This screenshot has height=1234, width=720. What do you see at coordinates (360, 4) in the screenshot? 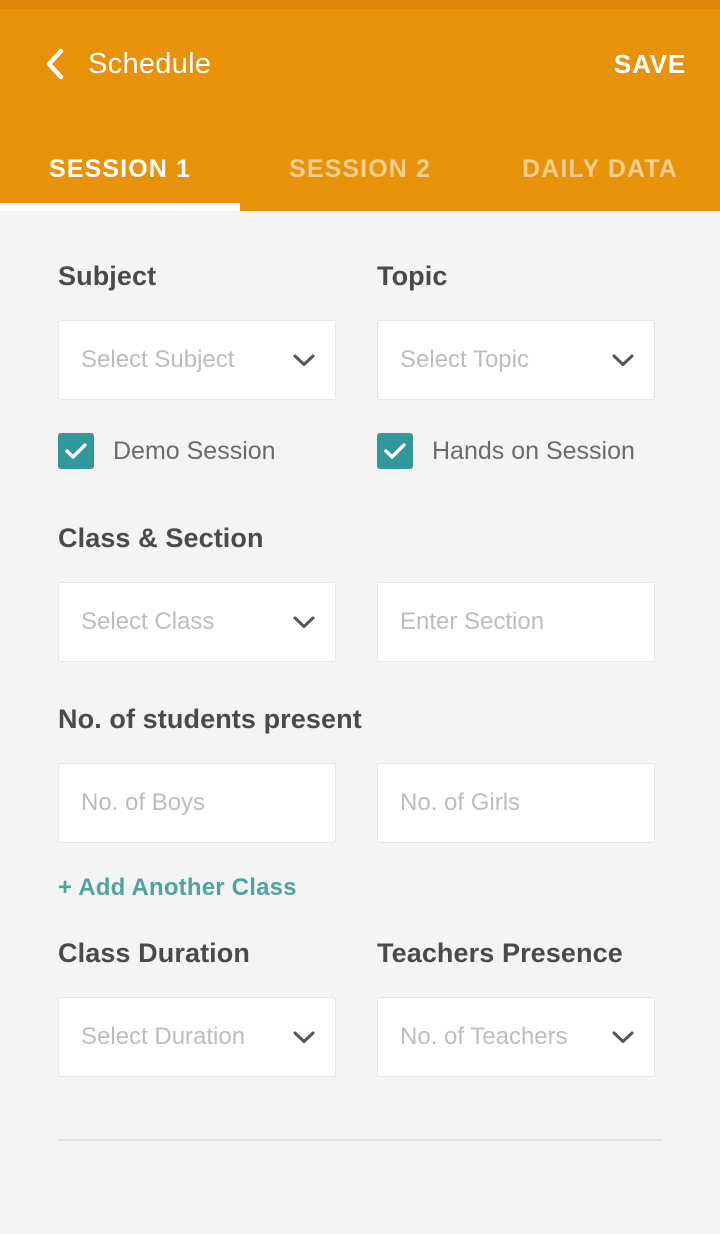
I see `status-bar-strip` at bounding box center [360, 4].